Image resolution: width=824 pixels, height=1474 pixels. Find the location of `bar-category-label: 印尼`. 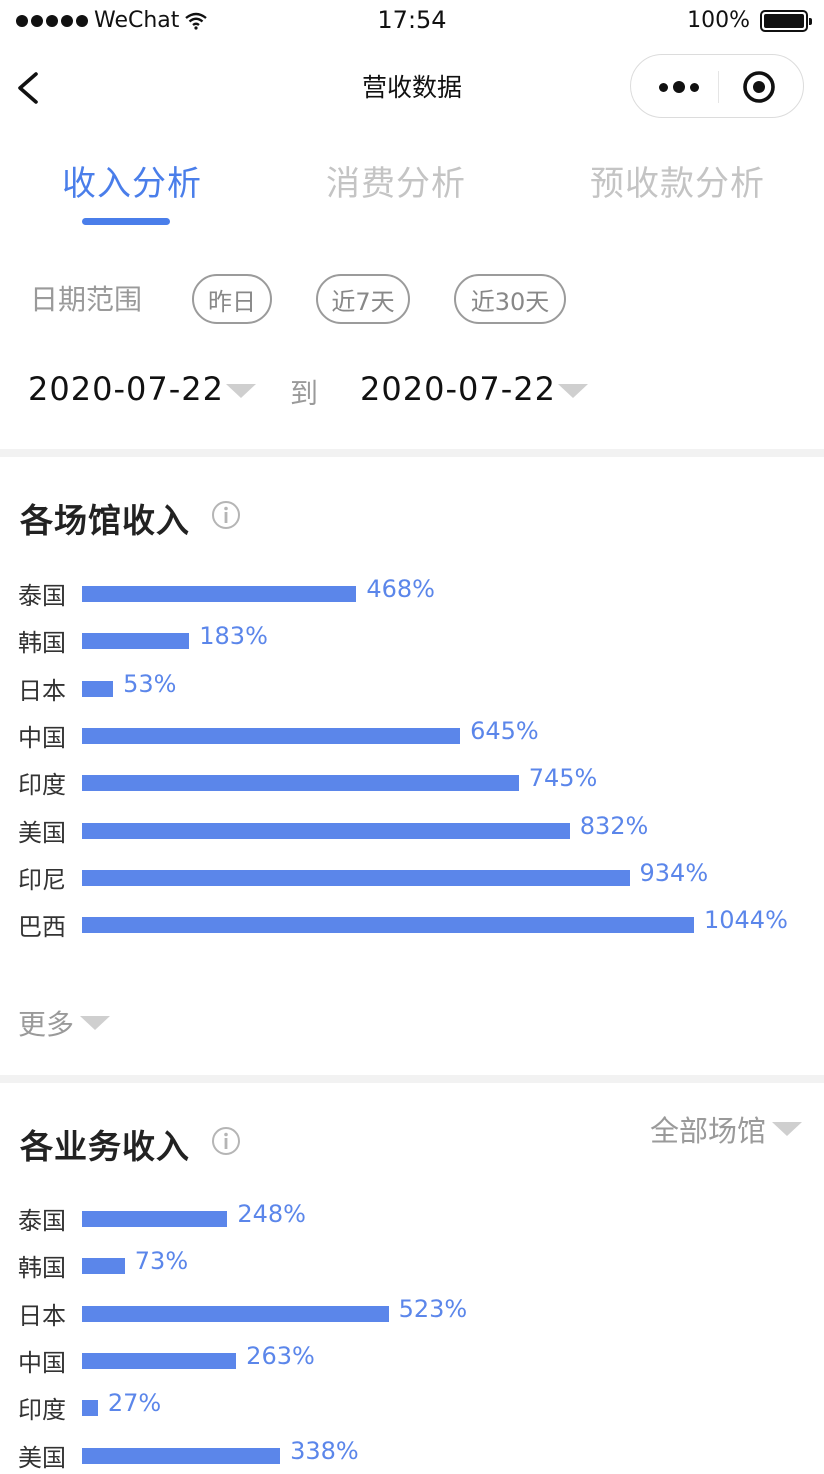

bar-category-label: 印尼 is located at coordinates (42, 879).